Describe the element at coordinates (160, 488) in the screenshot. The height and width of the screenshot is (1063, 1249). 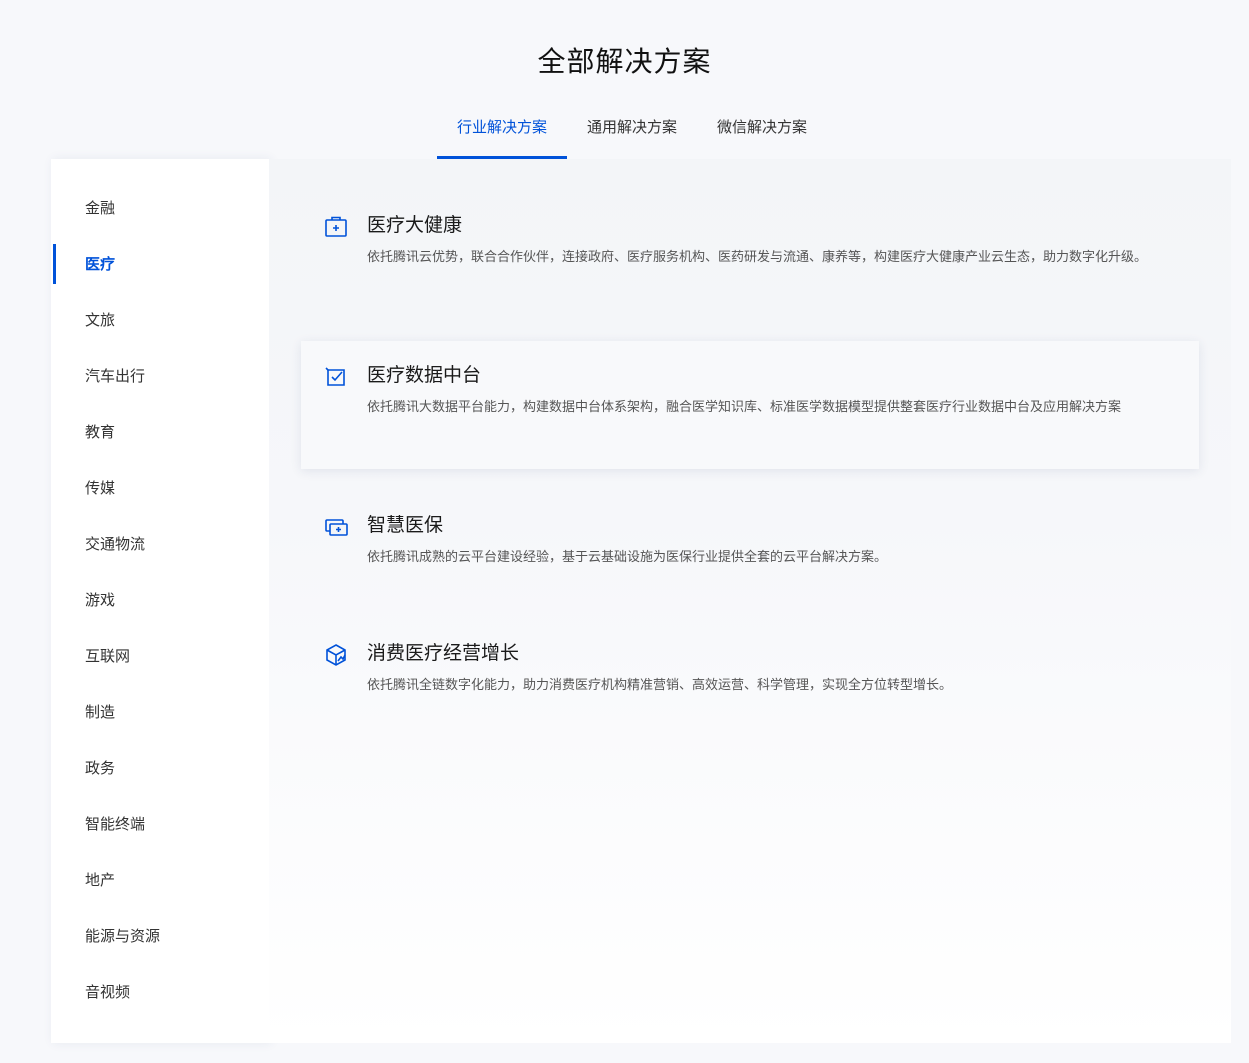
I see `sidebar-item-media: 传媒` at that location.